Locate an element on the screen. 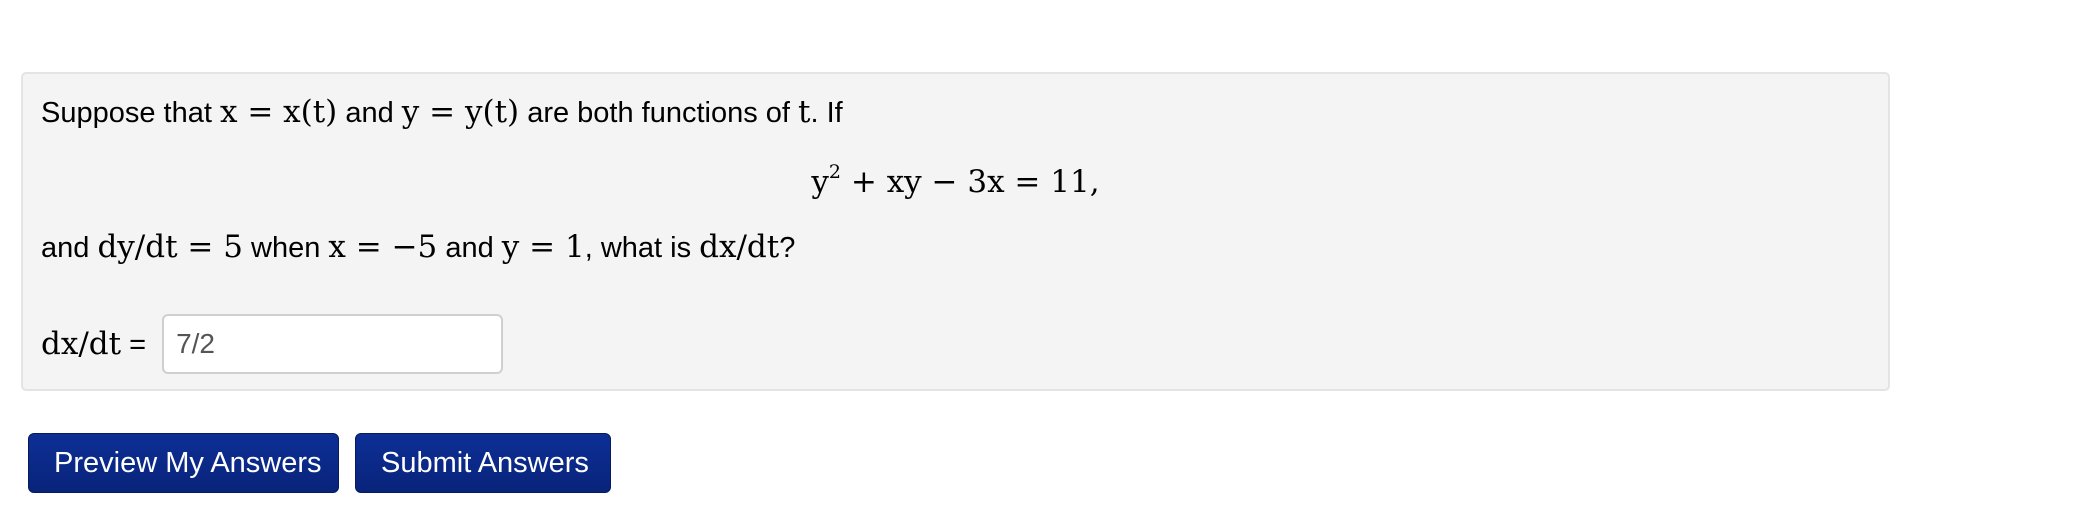 The image size is (2090, 521). math-dx-dt: dx/dt is located at coordinates (739, 247).